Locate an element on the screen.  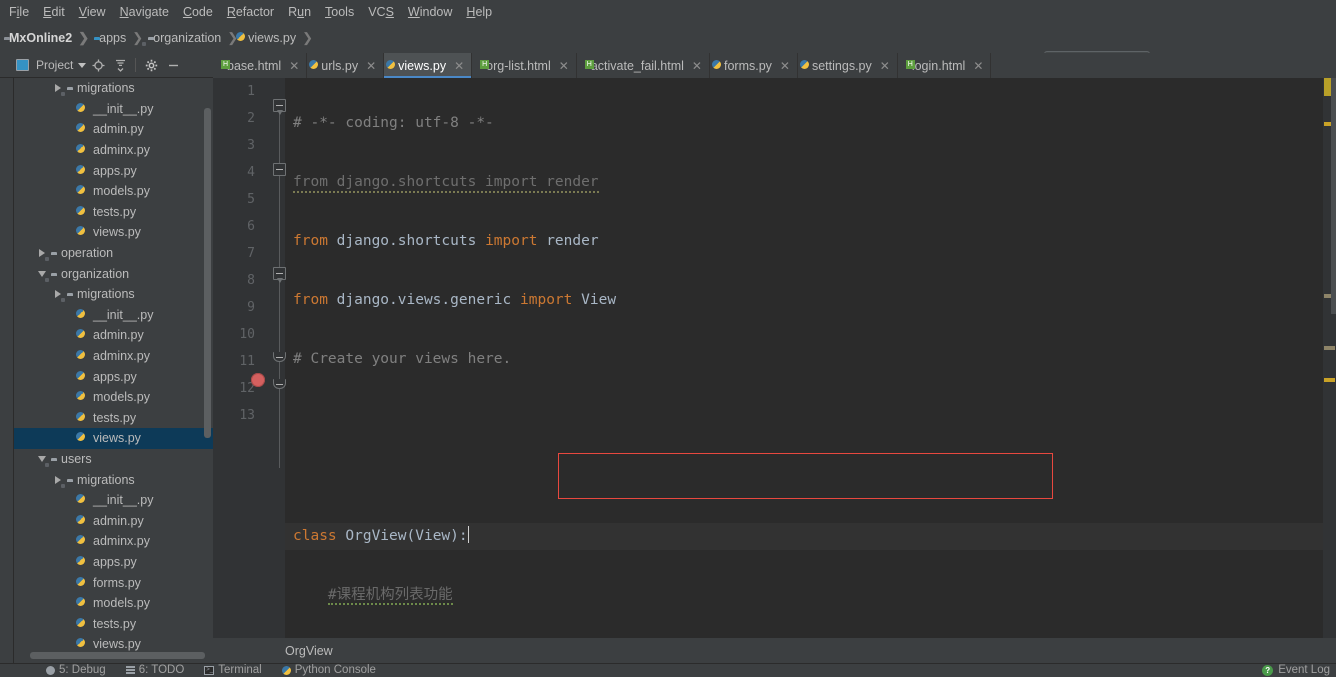
status-item-terminal: >_ Terminal is located at coordinates (234, 670).